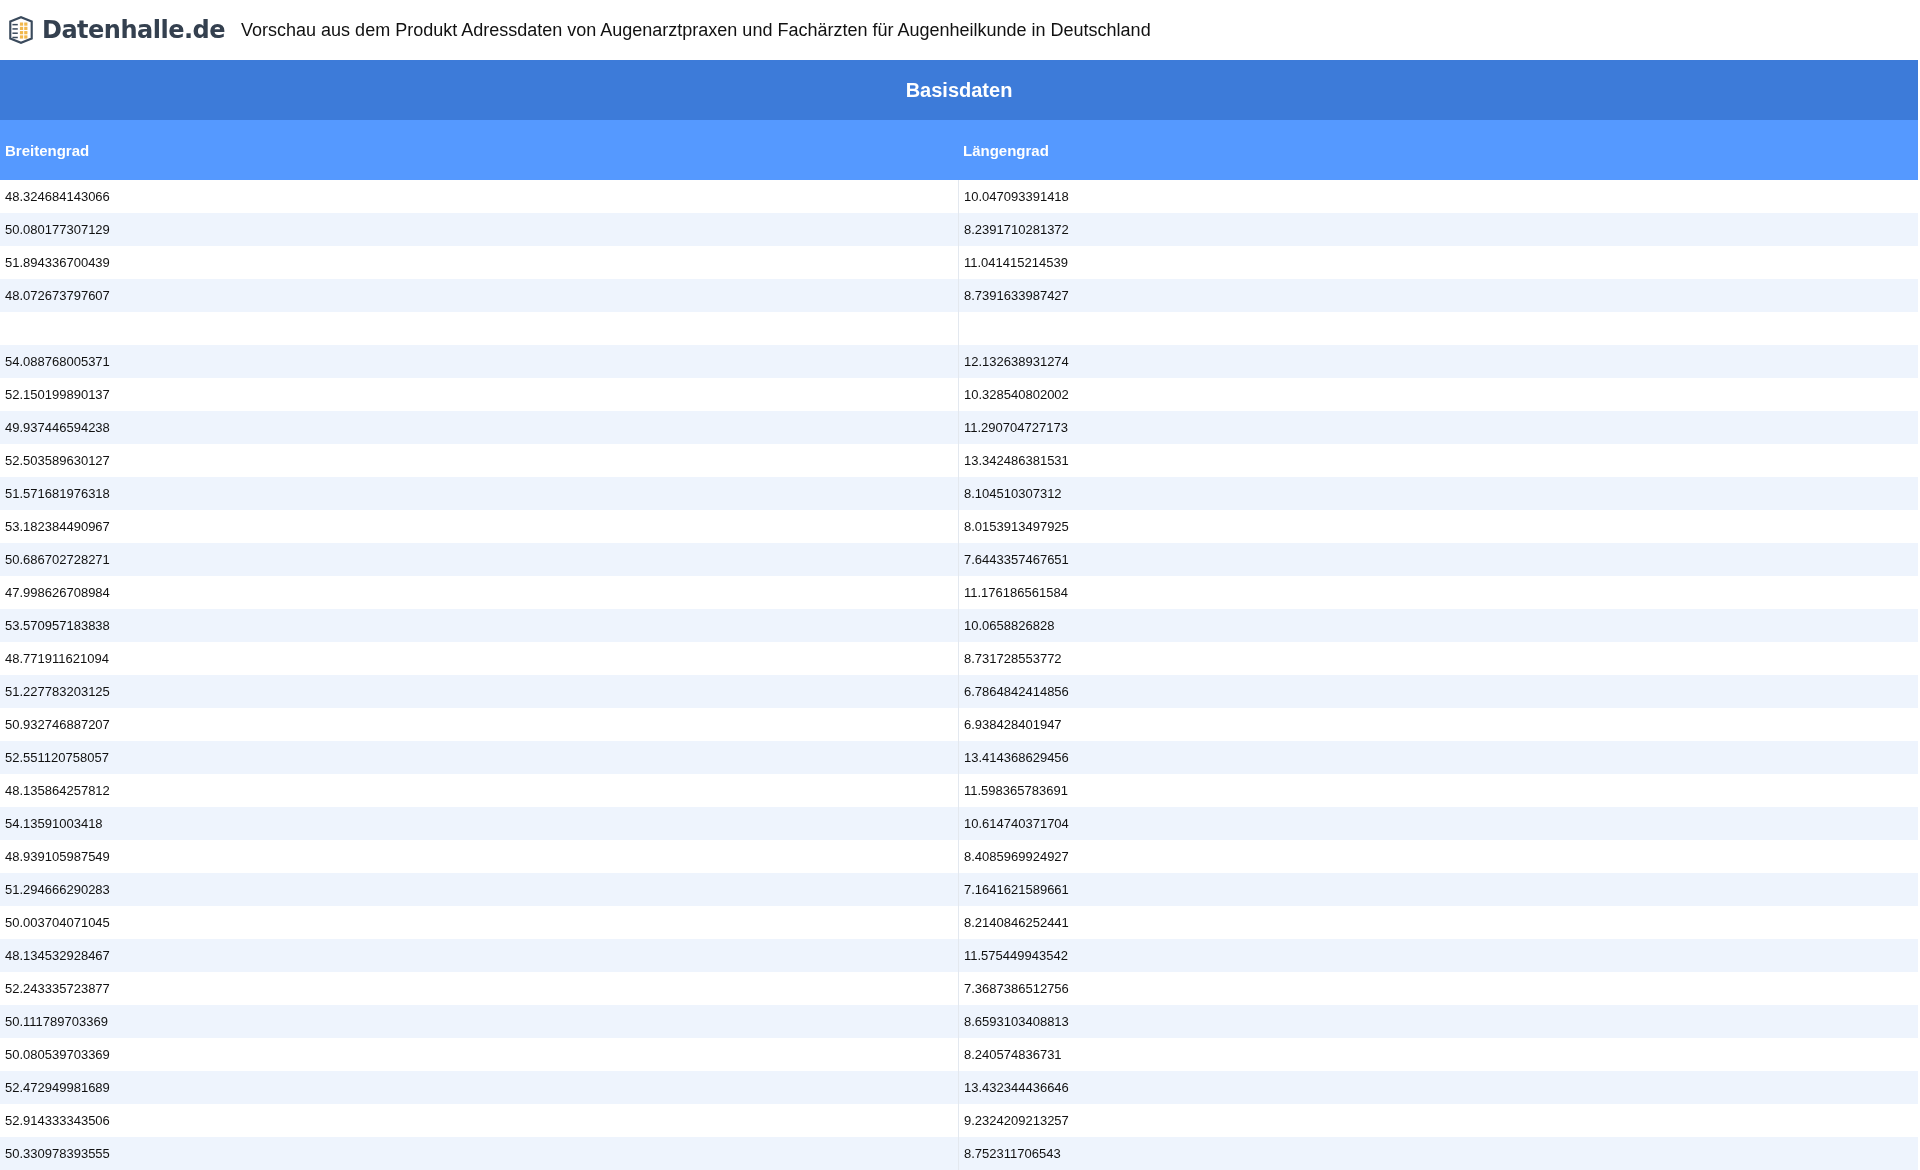 This screenshot has height=1170, width=1920. Describe the element at coordinates (1016, 757) in the screenshot. I see `table-cell: 13.414368629456` at that location.